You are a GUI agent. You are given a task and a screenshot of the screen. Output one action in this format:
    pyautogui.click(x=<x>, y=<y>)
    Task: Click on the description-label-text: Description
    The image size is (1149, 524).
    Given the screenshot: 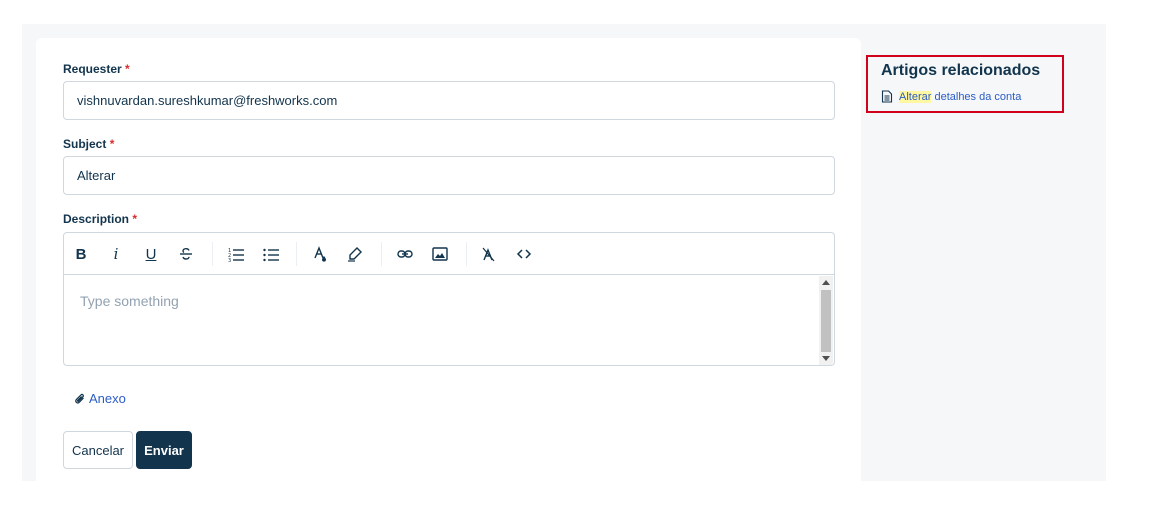 What is the action you would take?
    pyautogui.click(x=96, y=219)
    